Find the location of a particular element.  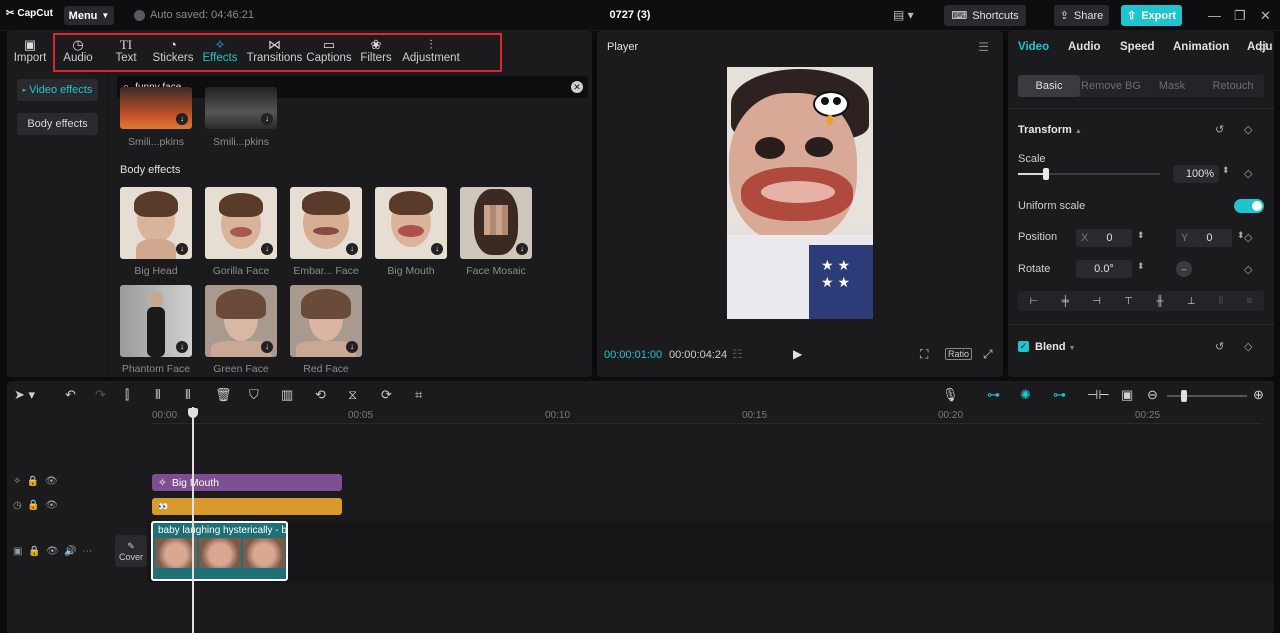

effect-big-head: ↓ is located at coordinates (156, 223).